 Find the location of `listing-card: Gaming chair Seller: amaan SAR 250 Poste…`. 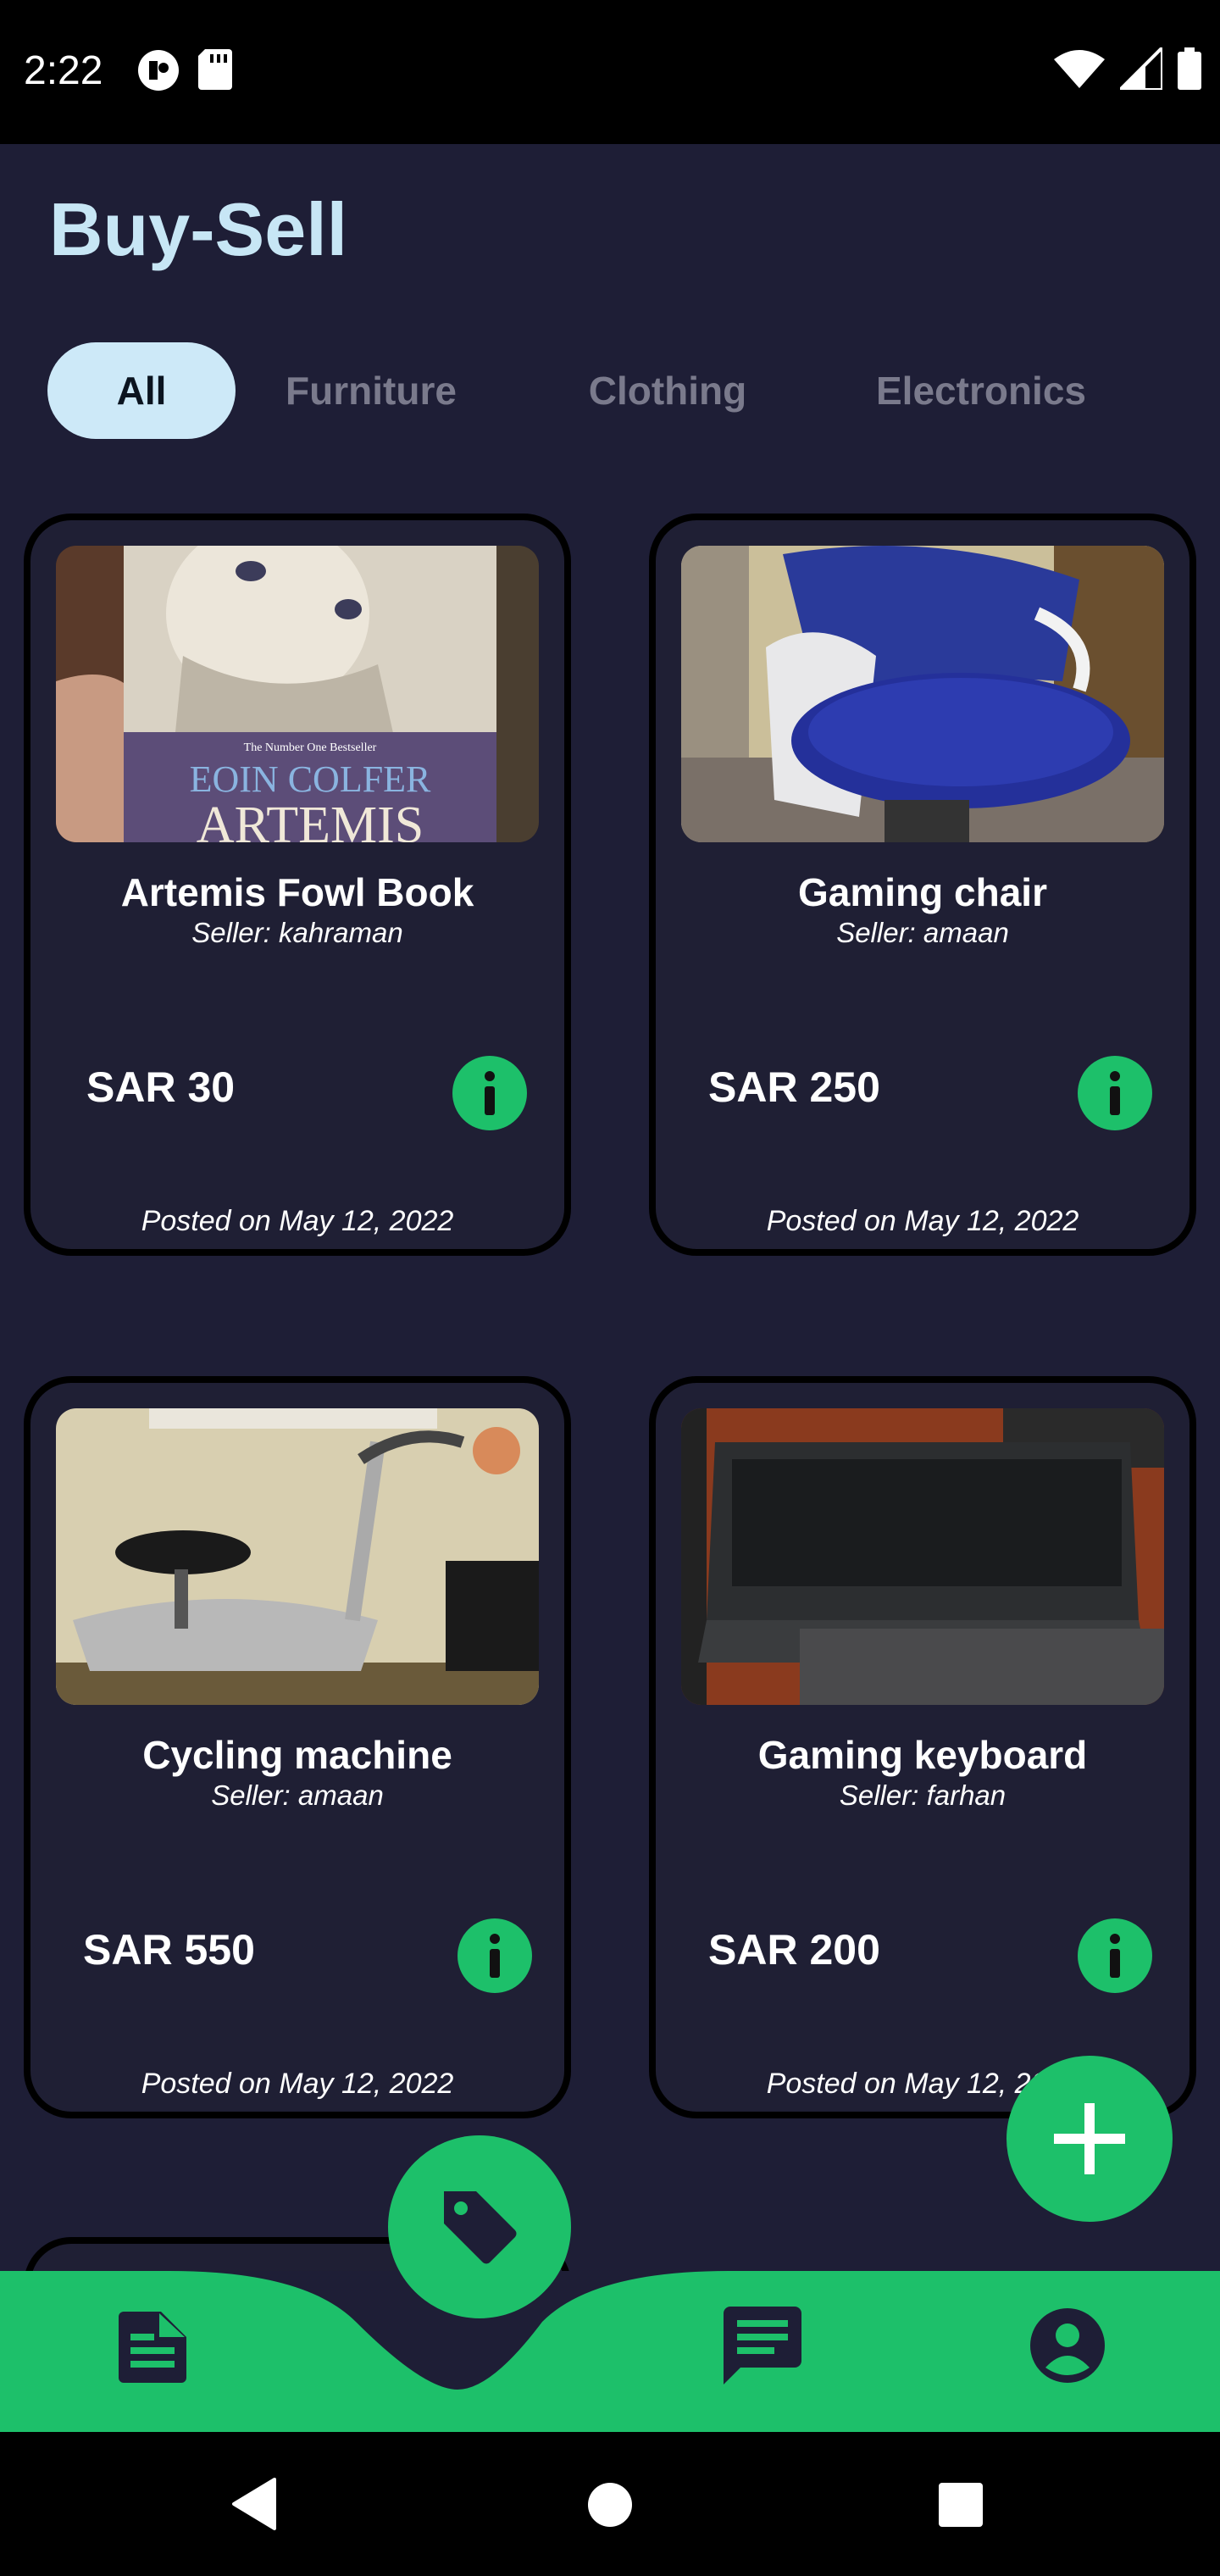

listing-card: Gaming chair Seller: amaan SAR 250 Poste… is located at coordinates (922, 885).